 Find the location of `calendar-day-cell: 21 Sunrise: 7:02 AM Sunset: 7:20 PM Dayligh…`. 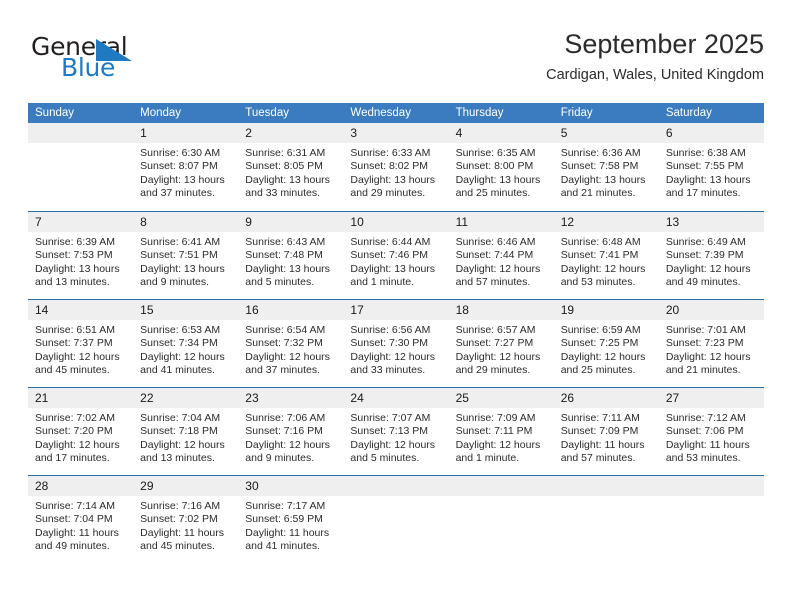

calendar-day-cell: 21 Sunrise: 7:02 AM Sunset: 7:20 PM Dayligh… is located at coordinates (81, 431).